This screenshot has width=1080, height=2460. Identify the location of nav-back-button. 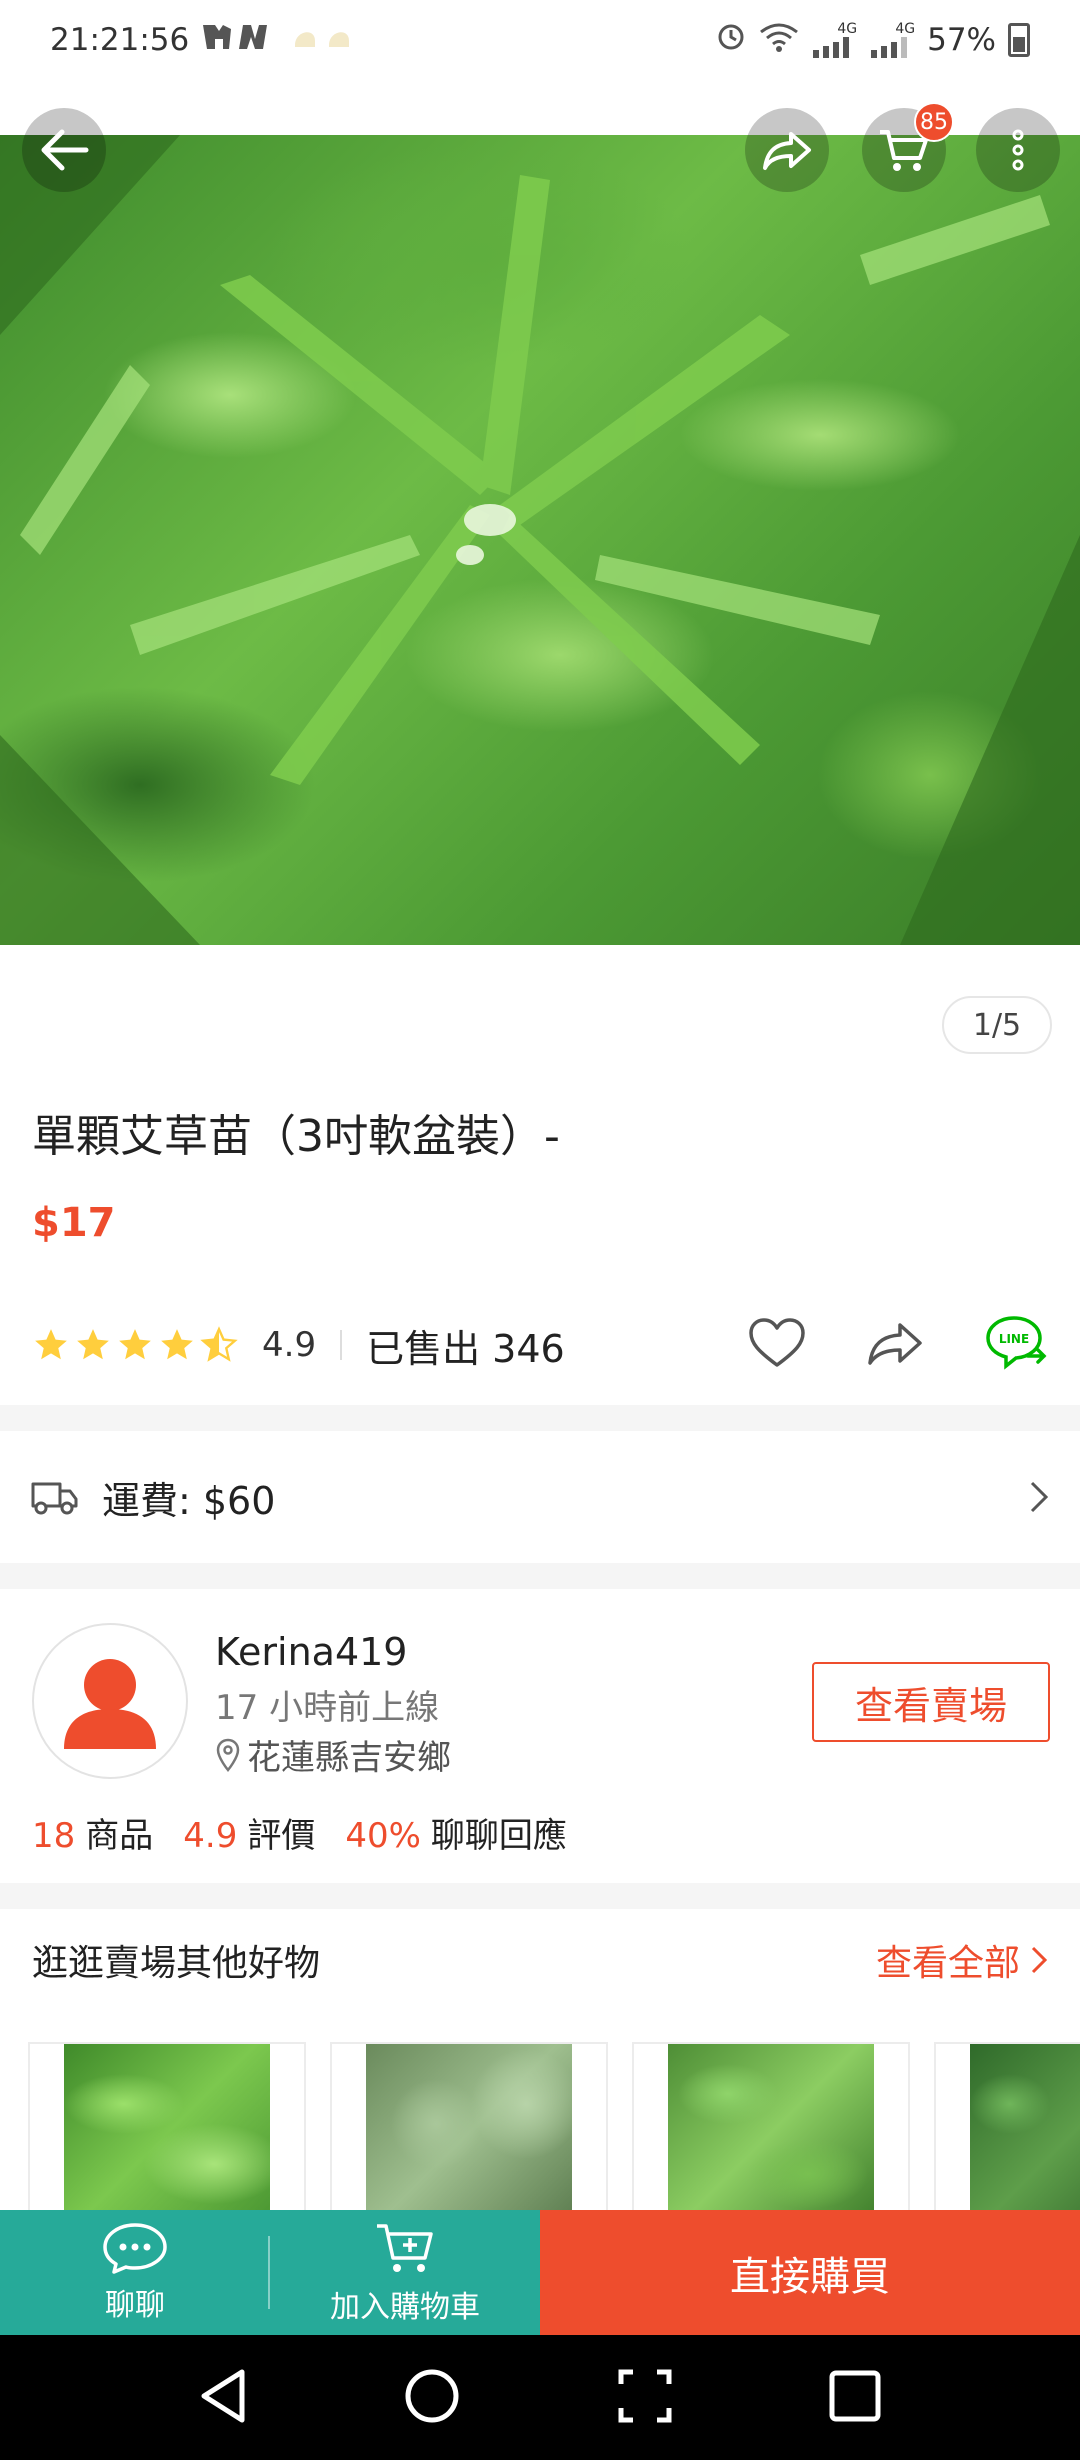
(223, 2398).